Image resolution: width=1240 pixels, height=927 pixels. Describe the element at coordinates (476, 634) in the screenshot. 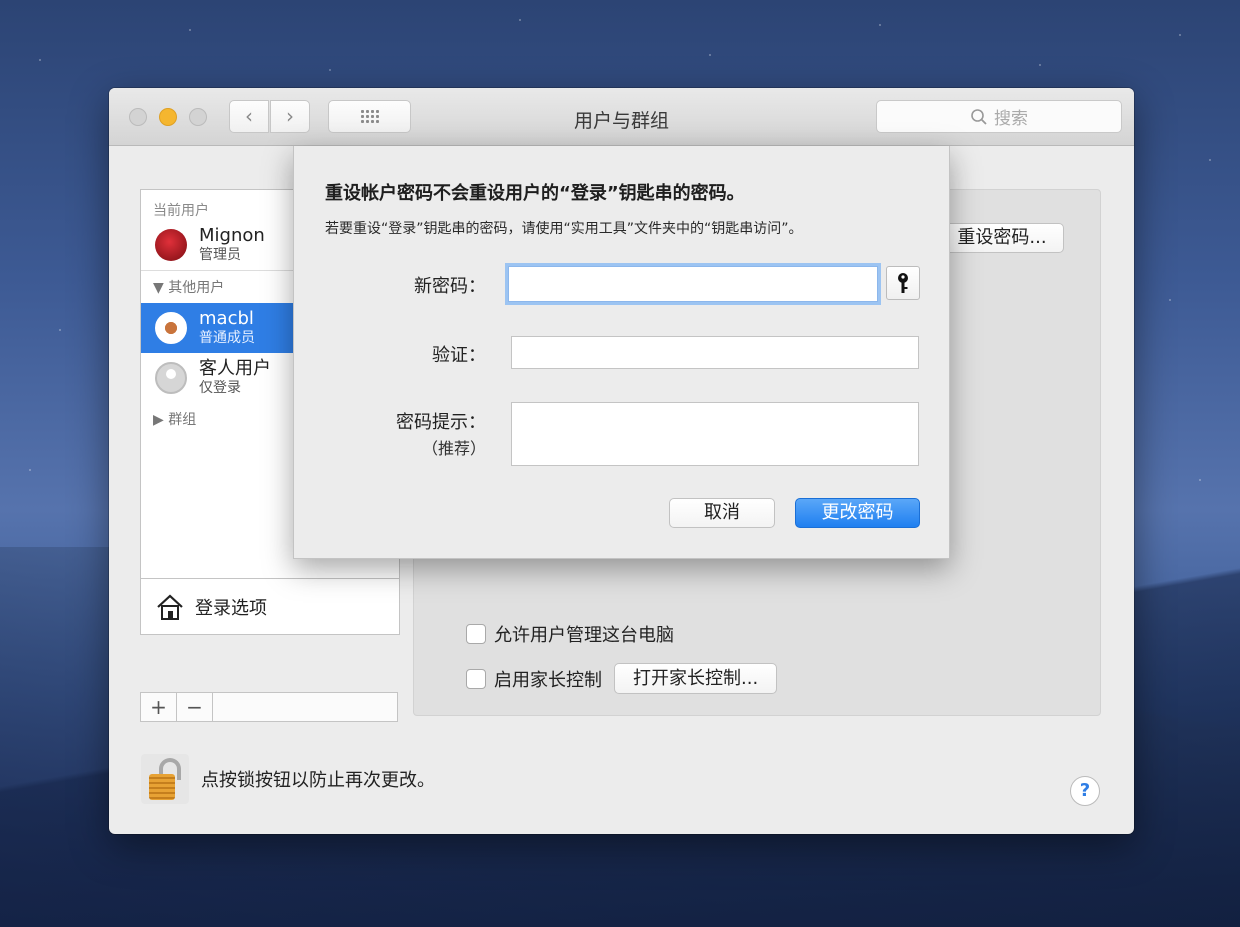

I see `allow-admin-checkbox` at that location.